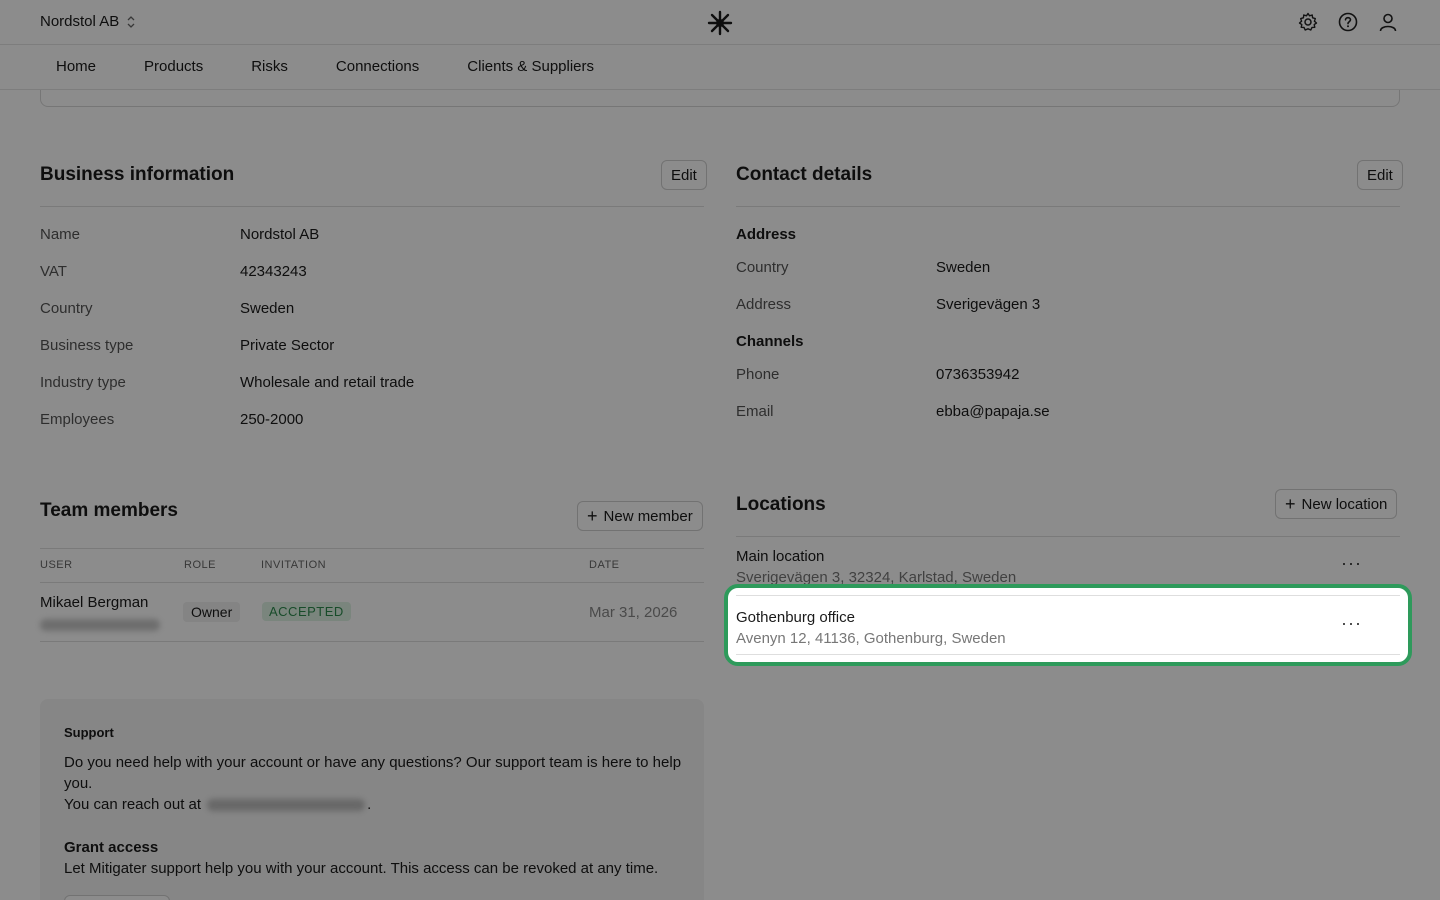 This screenshot has height=900, width=1440. What do you see at coordinates (804, 174) in the screenshot?
I see `contact-details-title: Contact details` at bounding box center [804, 174].